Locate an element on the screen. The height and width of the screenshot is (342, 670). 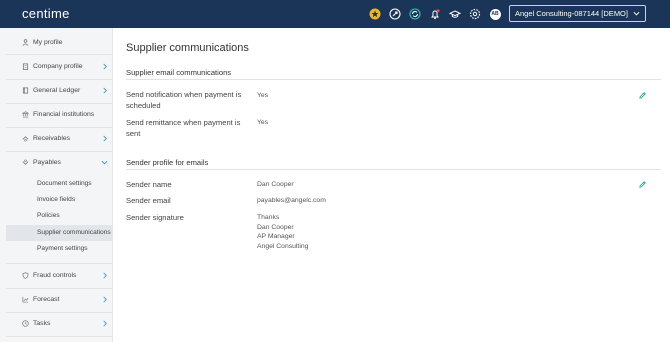
clock-icon is located at coordinates (25, 323).